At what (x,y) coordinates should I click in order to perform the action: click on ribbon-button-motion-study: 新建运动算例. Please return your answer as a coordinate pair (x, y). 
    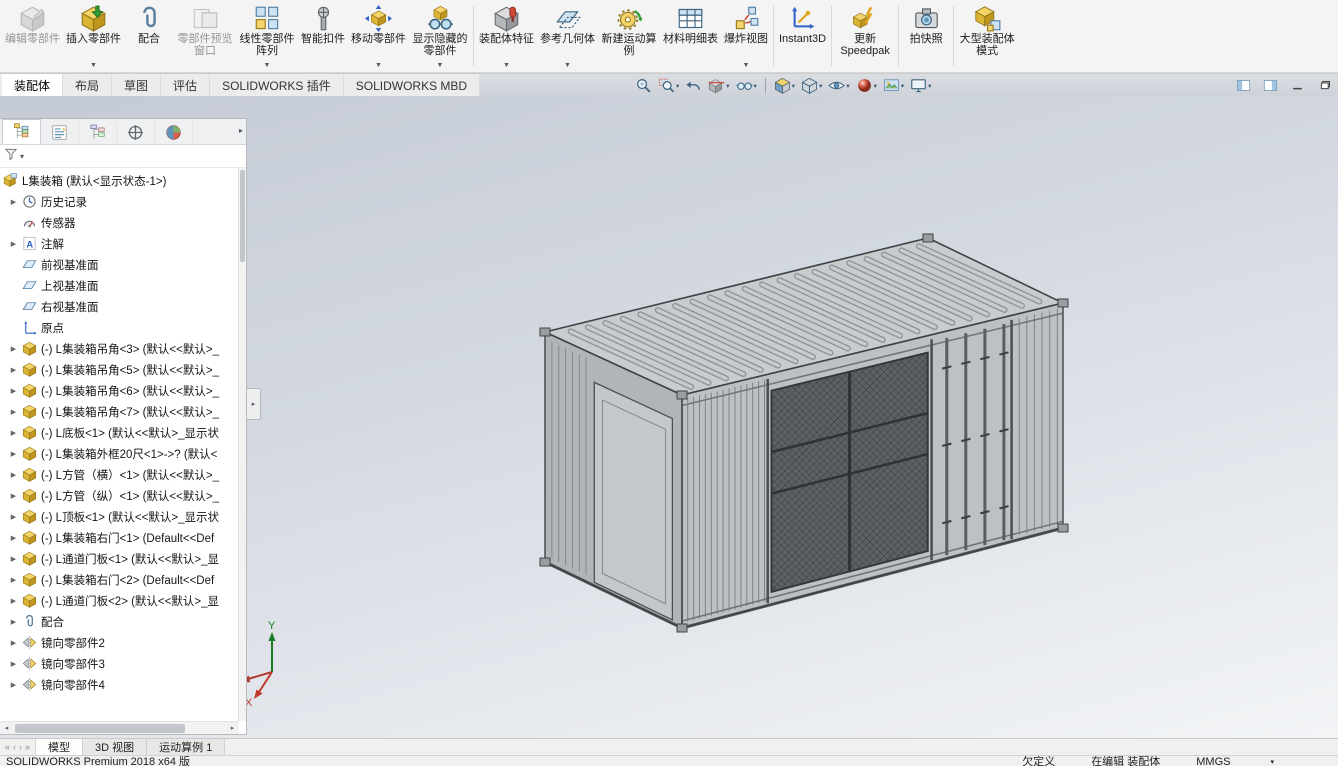
    Looking at the image, I should click on (629, 36).